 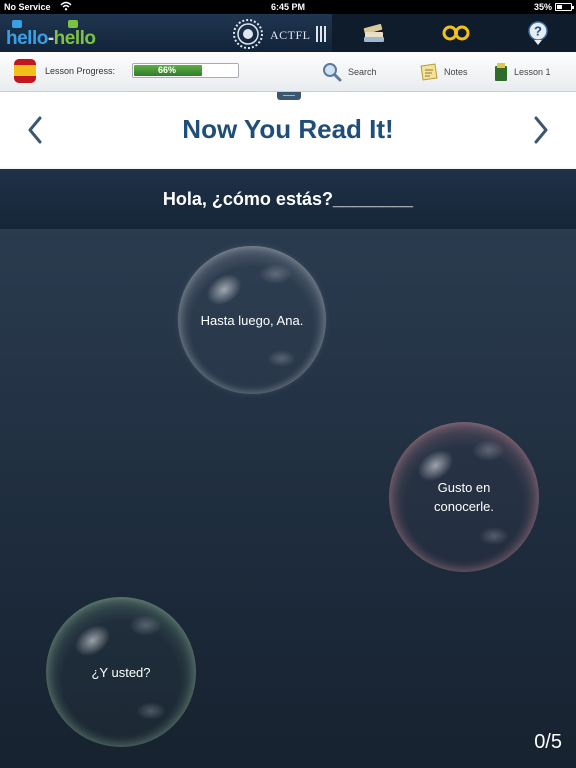 I want to click on books-button, so click(x=374, y=33).